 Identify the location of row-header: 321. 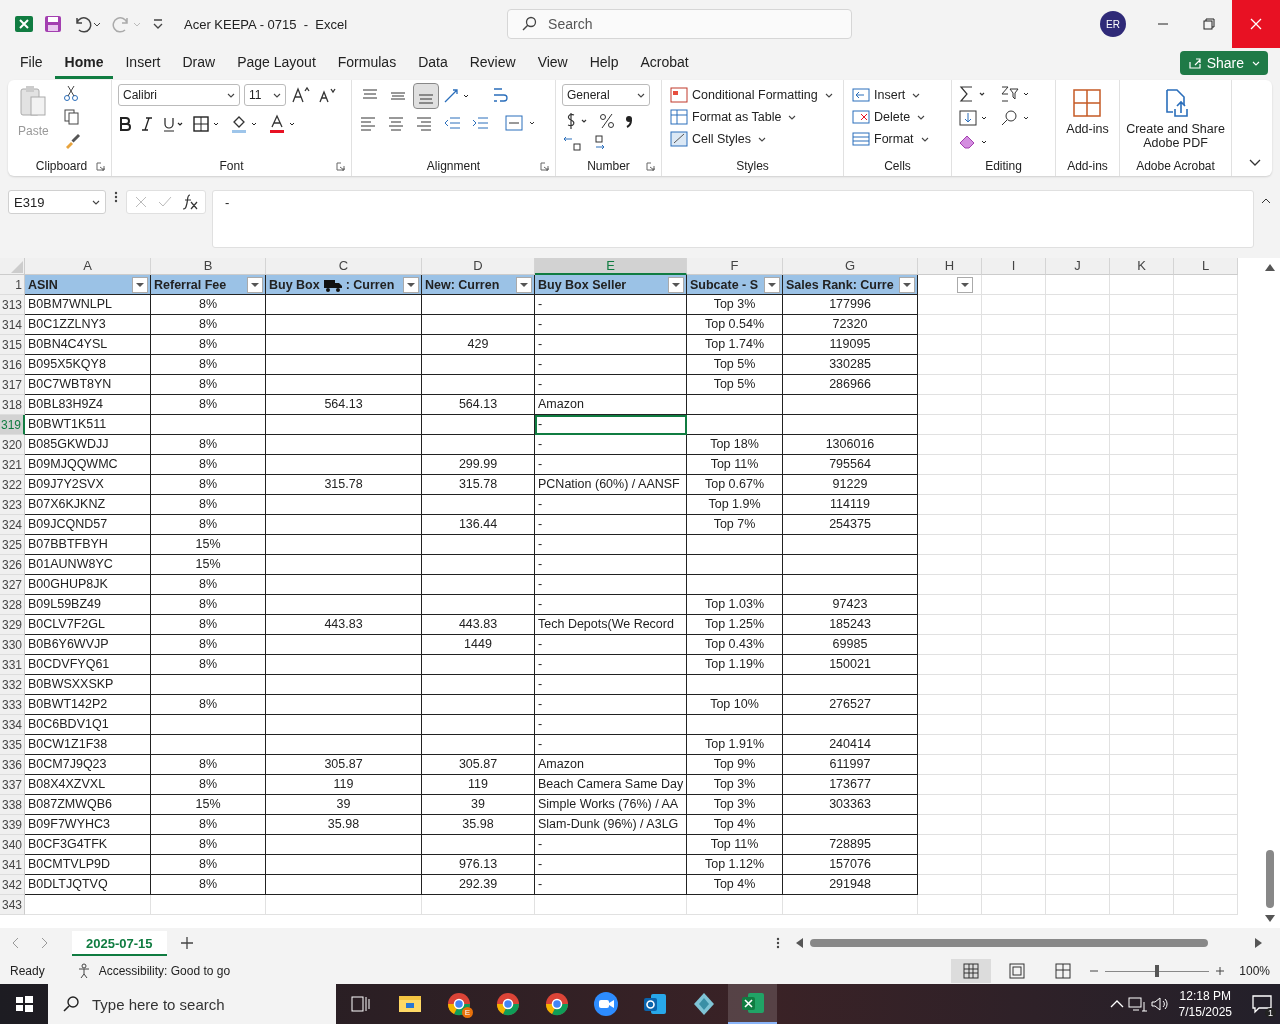
(12, 465).